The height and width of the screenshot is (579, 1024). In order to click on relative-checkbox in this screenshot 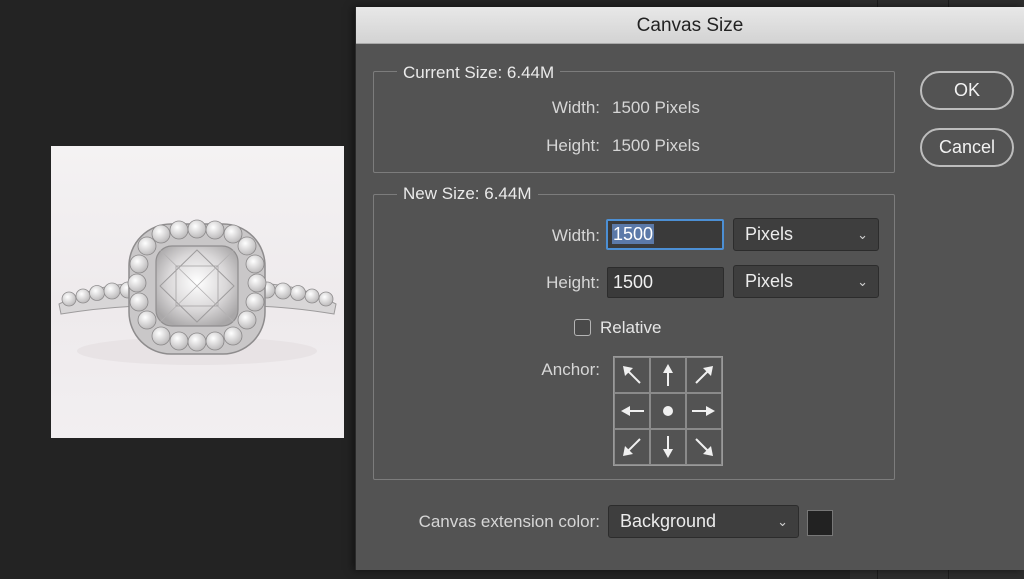, I will do `click(582, 327)`.